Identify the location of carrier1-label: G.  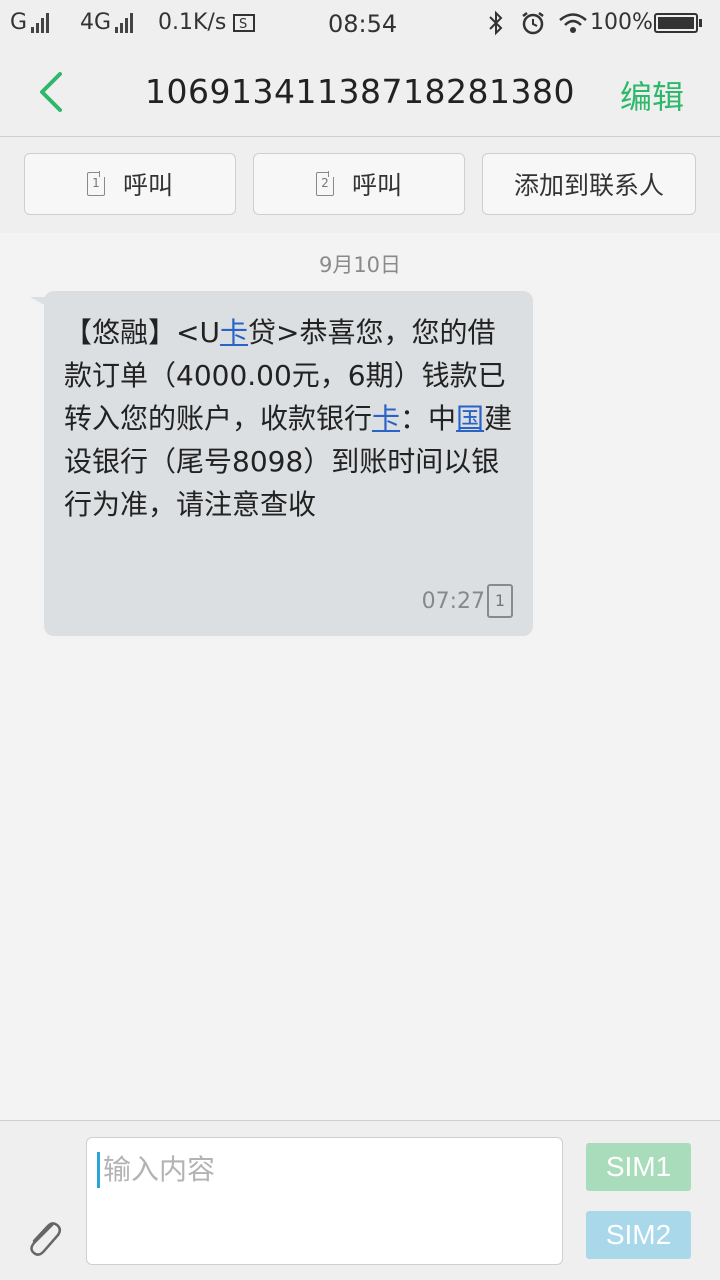
(19, 22).